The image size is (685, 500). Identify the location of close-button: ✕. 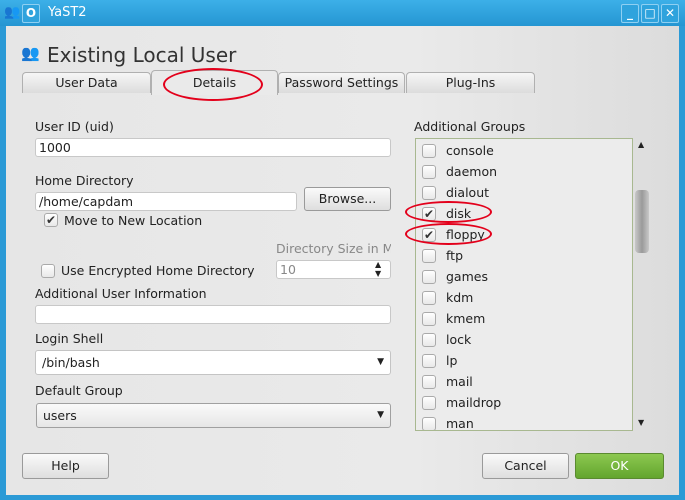
(670, 13).